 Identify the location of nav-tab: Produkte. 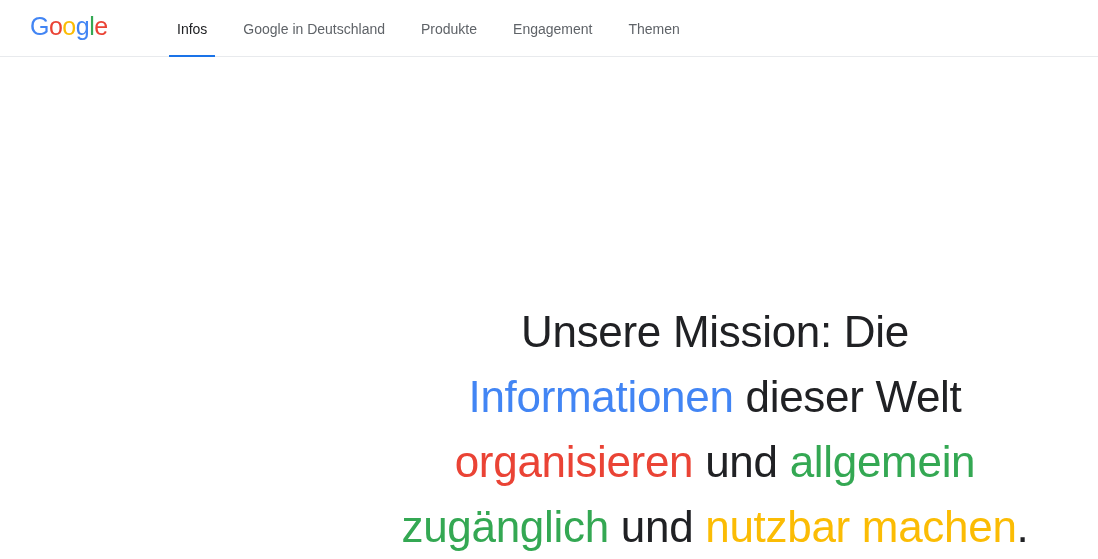
(449, 28).